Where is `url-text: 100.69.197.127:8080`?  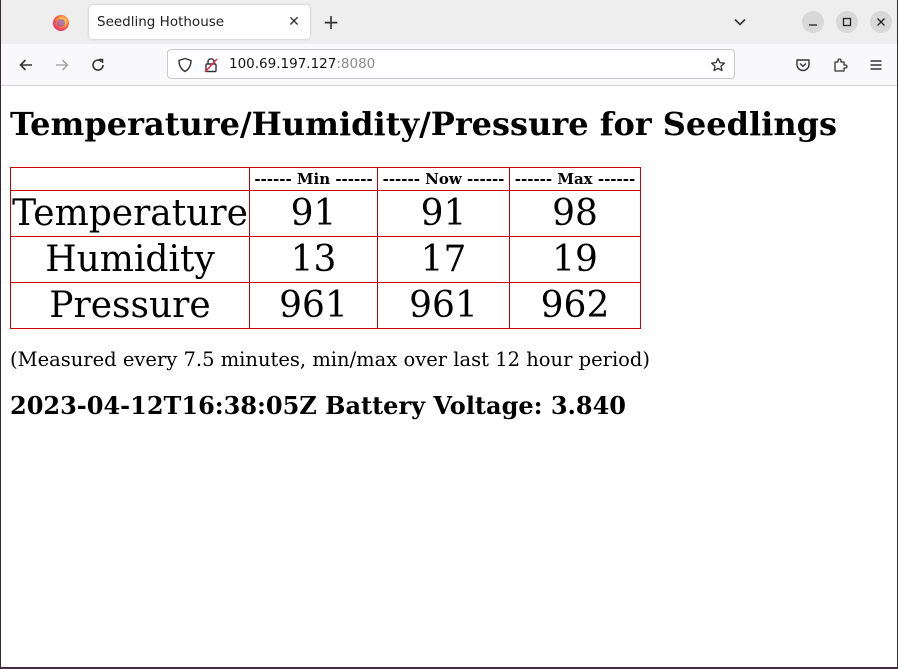 url-text: 100.69.197.127:8080 is located at coordinates (302, 64).